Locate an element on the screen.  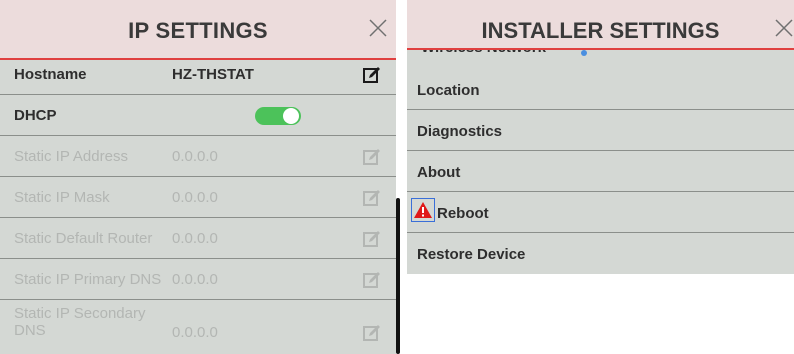
static-ip-address-row: Static IP Address 0.0.0.0 is located at coordinates (198, 156).